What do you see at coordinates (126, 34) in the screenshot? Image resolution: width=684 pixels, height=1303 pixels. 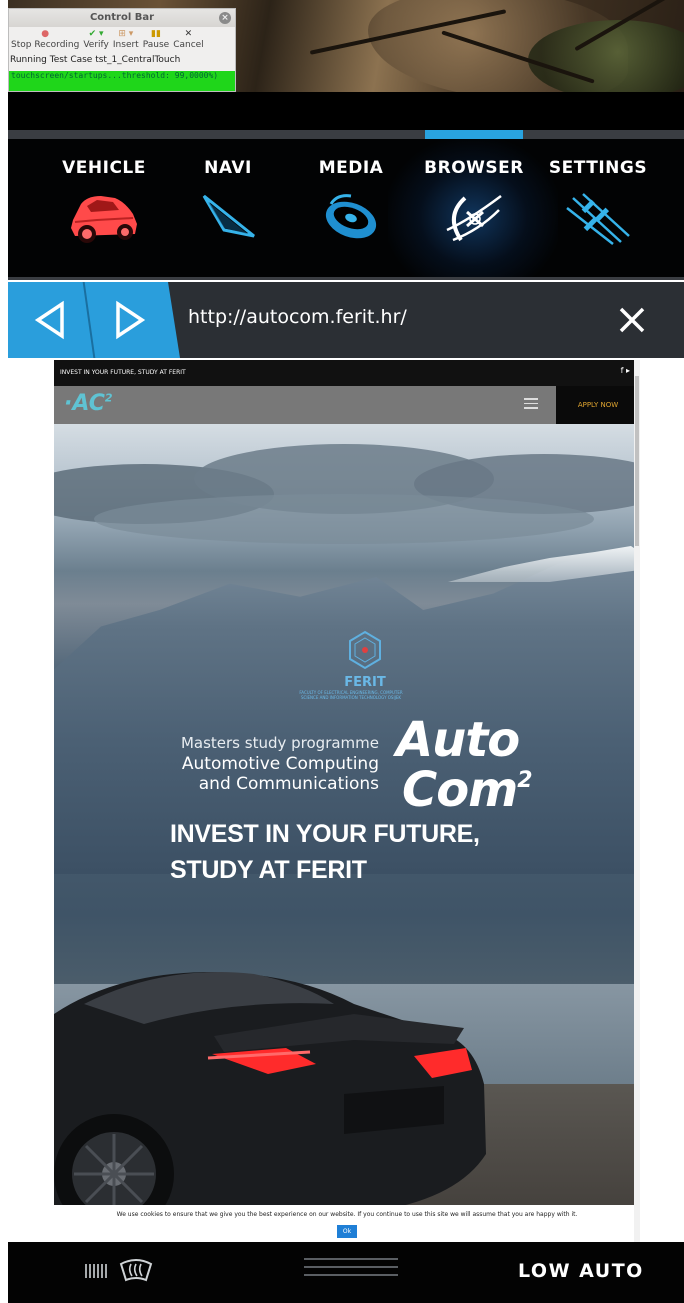 I see `insert-icon: ⊞ ▾` at bounding box center [126, 34].